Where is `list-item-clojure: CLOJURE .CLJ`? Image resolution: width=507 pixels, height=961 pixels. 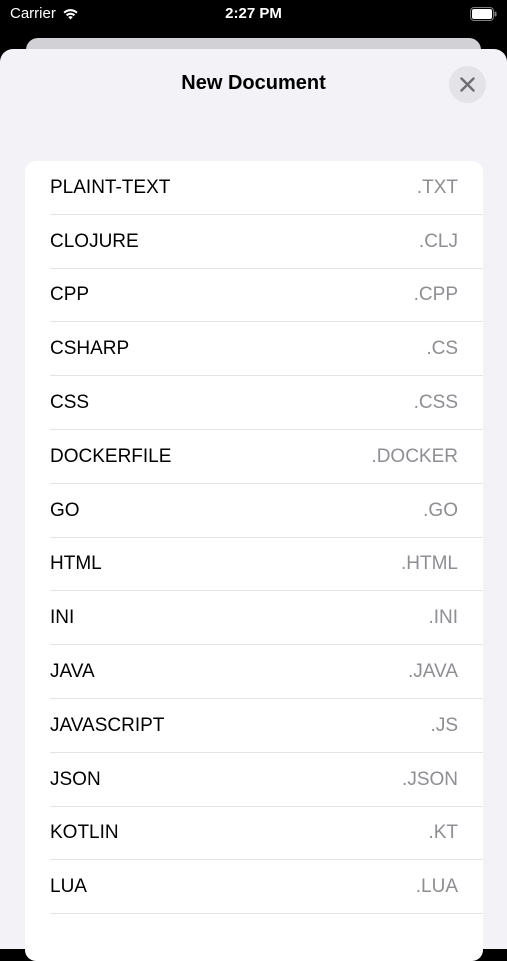 list-item-clojure: CLOJURE .CLJ is located at coordinates (254, 242).